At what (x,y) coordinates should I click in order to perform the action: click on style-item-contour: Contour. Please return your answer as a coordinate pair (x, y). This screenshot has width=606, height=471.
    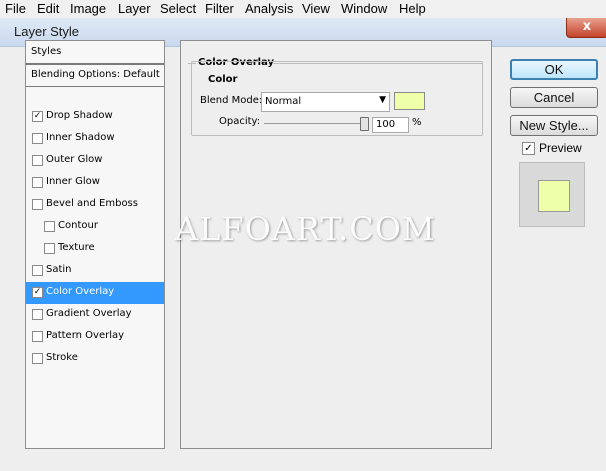
    Looking at the image, I should click on (95, 227).